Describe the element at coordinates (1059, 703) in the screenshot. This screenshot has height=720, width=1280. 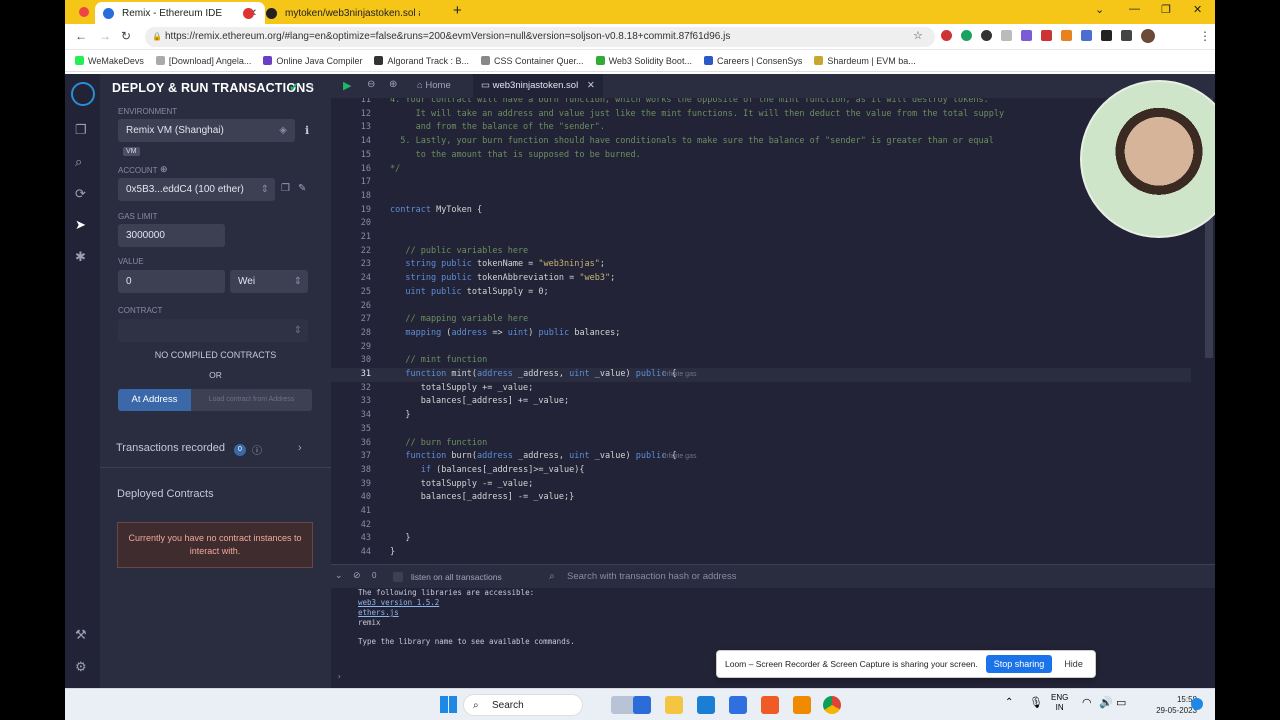
I see `language-indicator: ENG IN` at that location.